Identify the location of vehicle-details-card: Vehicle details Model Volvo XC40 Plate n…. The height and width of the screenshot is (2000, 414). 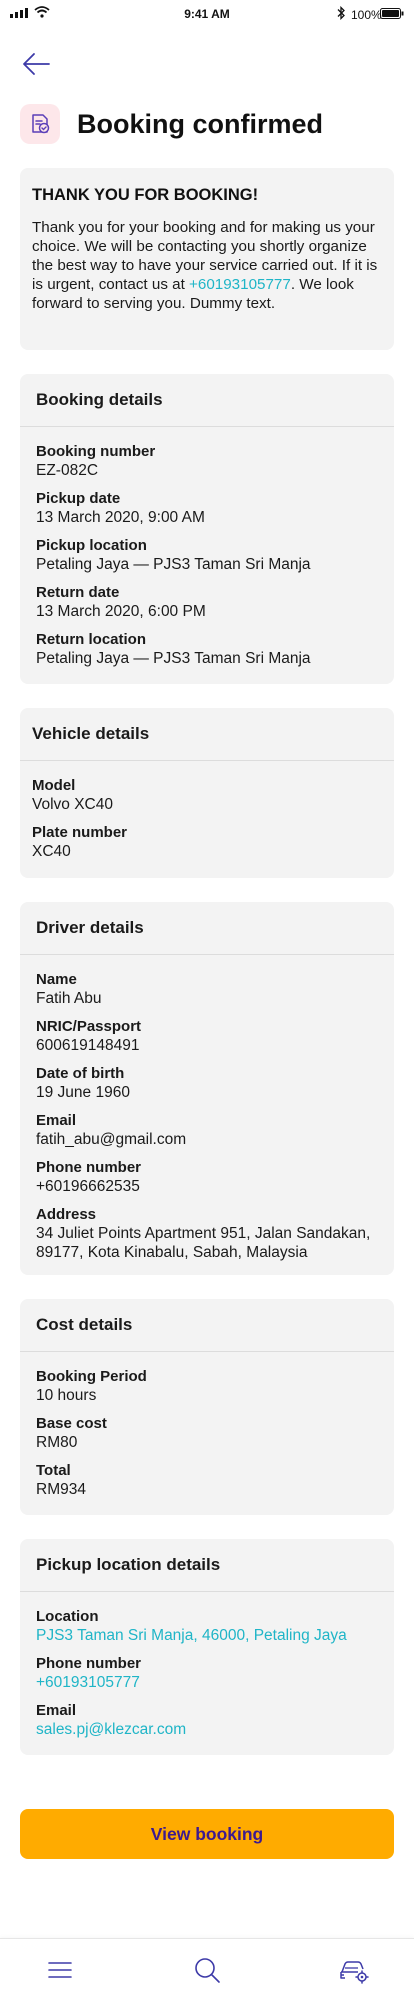
(207, 793).